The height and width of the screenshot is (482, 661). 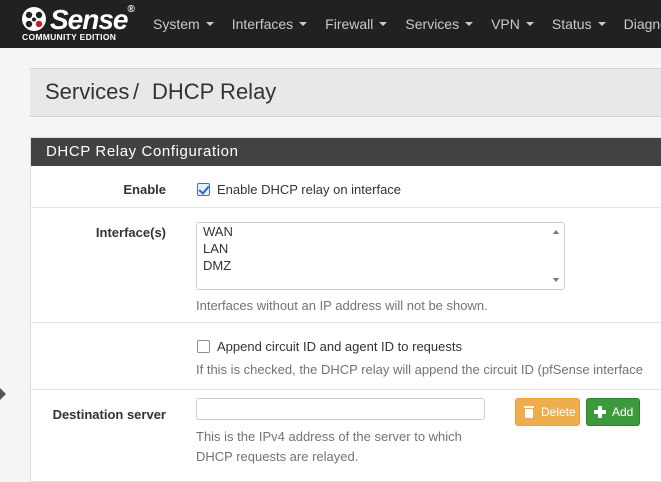 I want to click on pfsense-logo: Sense® COMMUNITY EDITION, so click(x=77, y=24).